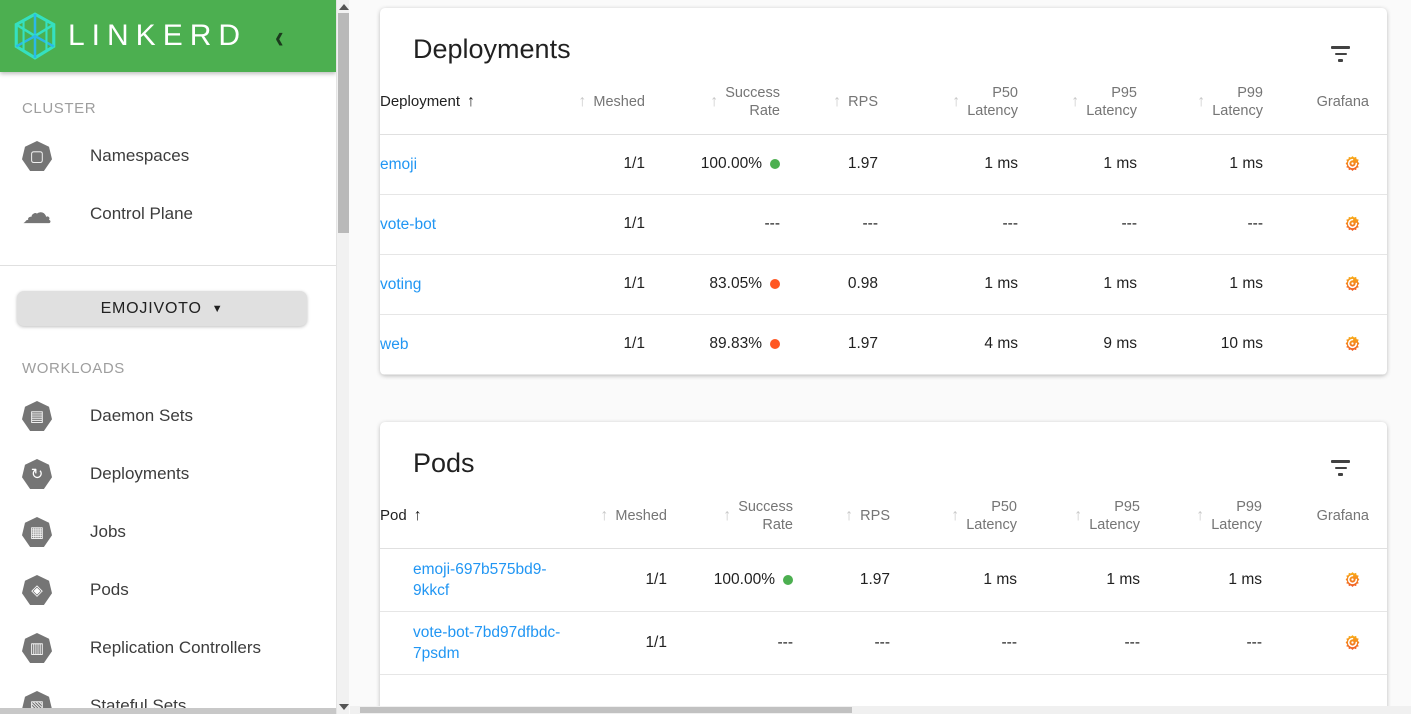 Image resolution: width=1411 pixels, height=714 pixels. Describe the element at coordinates (168, 711) in the screenshot. I see `sidebar-horizontal-scrollbar` at that location.